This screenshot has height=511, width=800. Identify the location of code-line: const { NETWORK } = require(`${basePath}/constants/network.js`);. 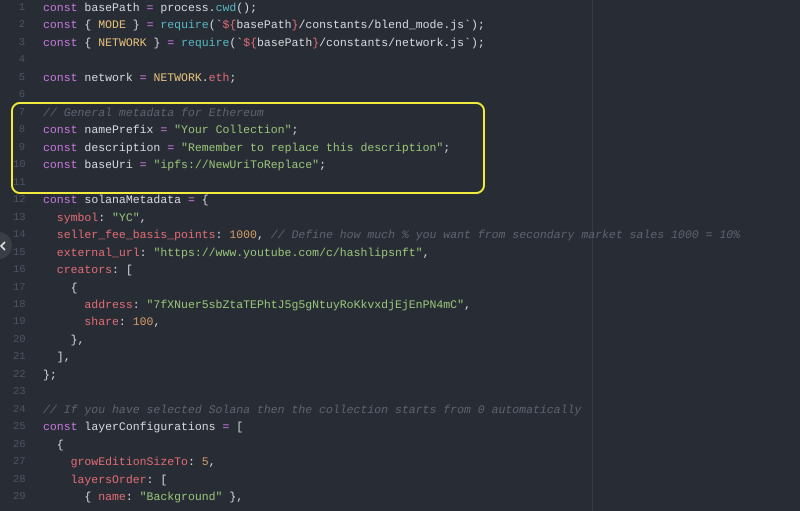
(264, 44).